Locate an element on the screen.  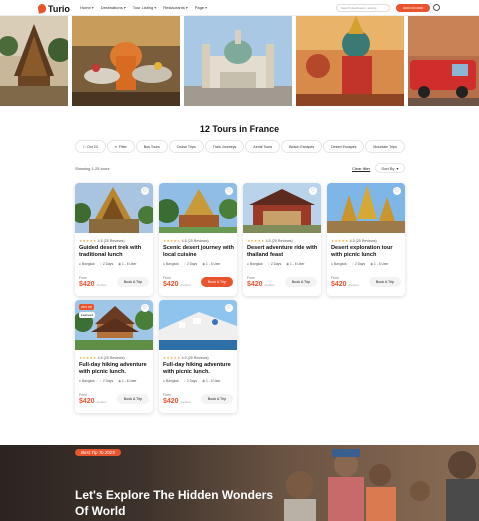
chevron-down-icon: ▾ is located at coordinates (397, 168).